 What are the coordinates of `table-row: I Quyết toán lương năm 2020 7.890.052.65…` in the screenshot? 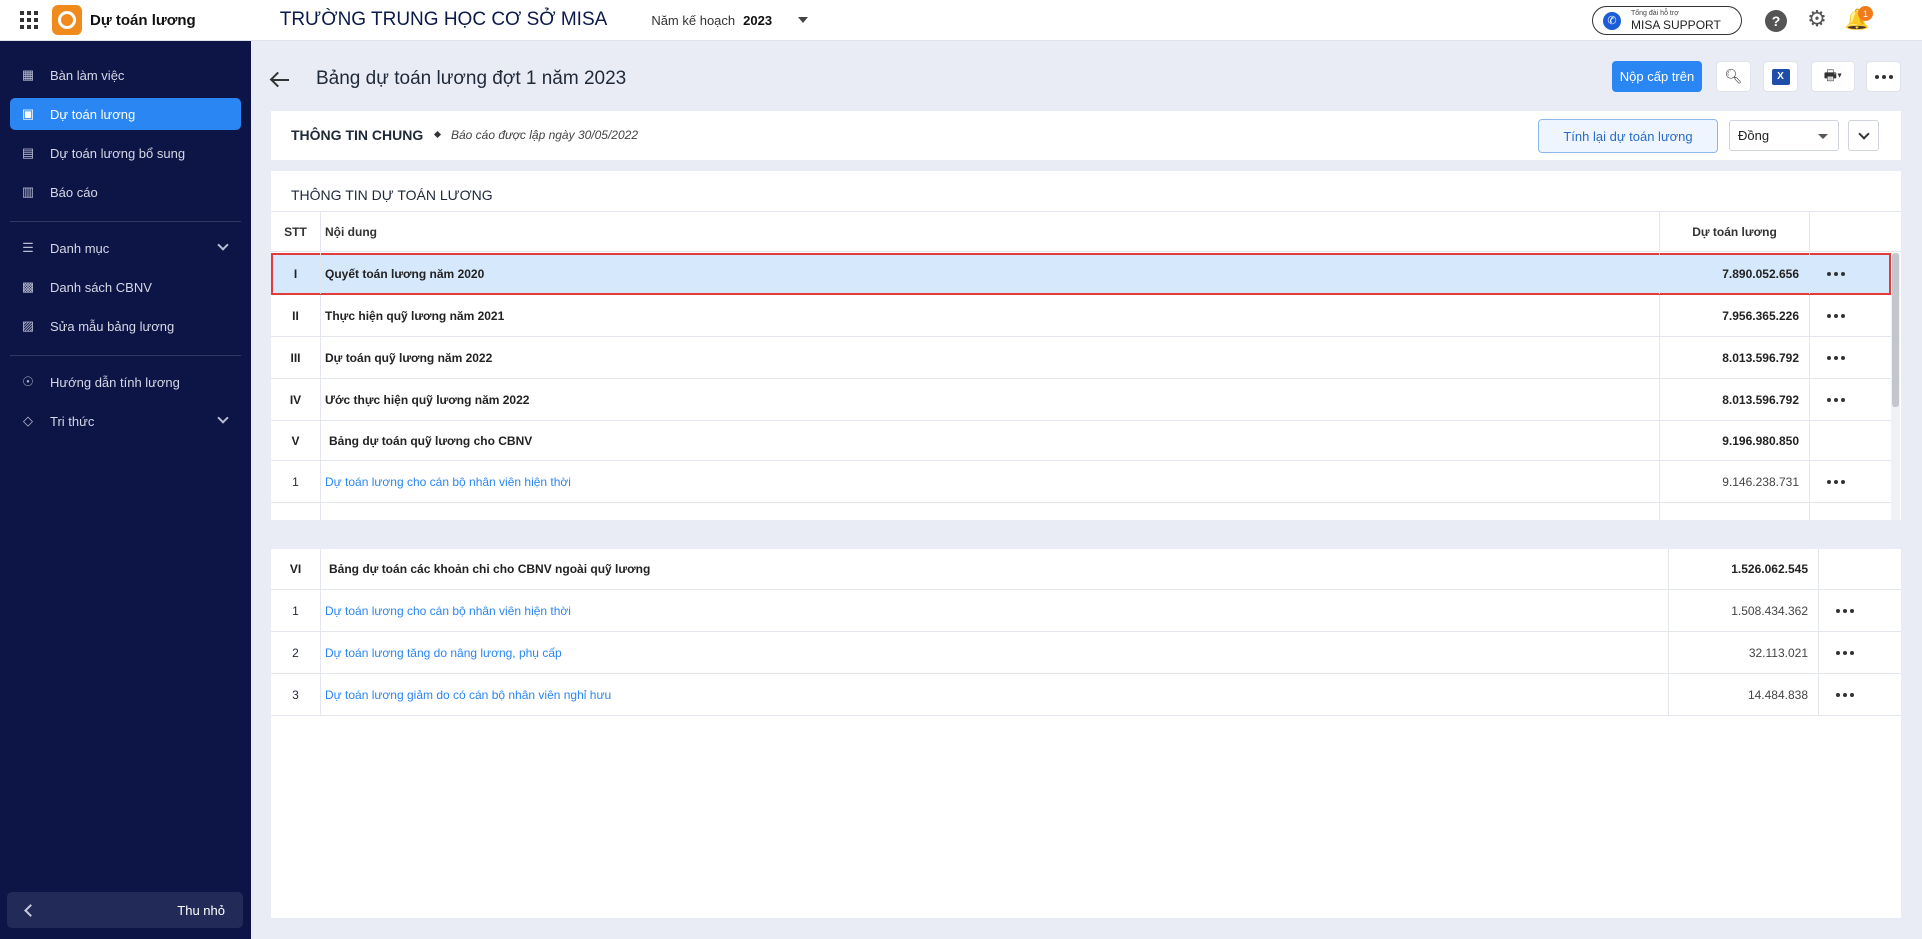 It's located at (1081, 274).